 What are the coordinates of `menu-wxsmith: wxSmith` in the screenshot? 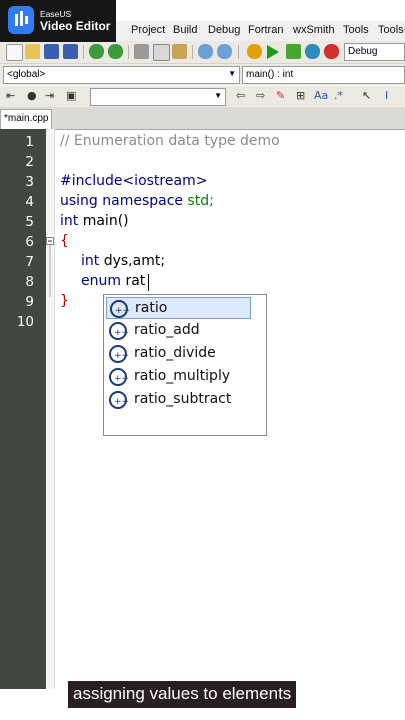 It's located at (314, 30).